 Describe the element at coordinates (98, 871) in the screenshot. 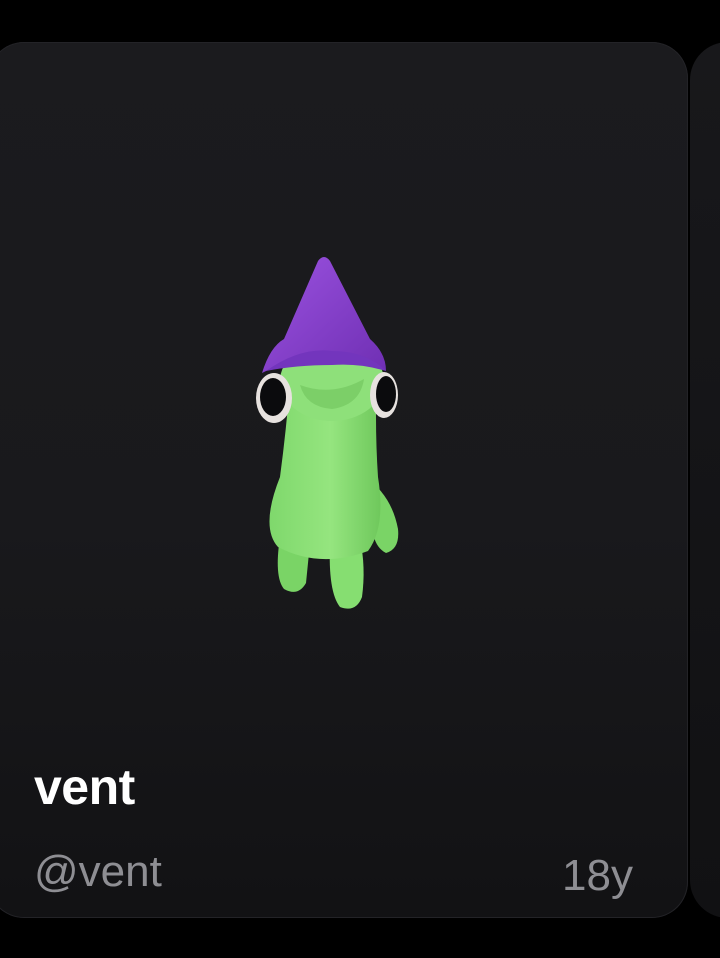

I see `profile-handle: @vent` at that location.